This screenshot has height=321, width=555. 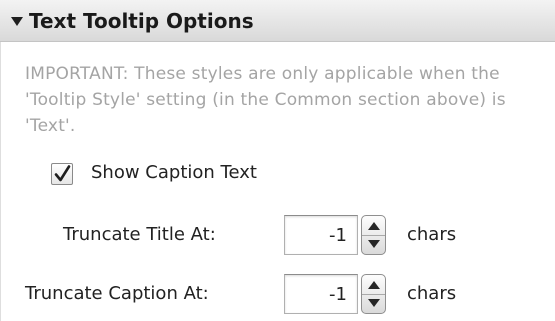 I want to click on show-caption-checkbox, so click(x=62, y=174).